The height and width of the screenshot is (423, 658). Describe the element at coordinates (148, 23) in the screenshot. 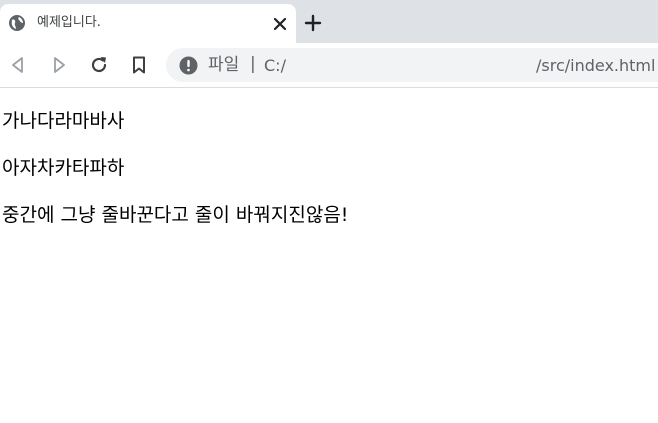

I see `active-tab: 예제입니다.` at that location.